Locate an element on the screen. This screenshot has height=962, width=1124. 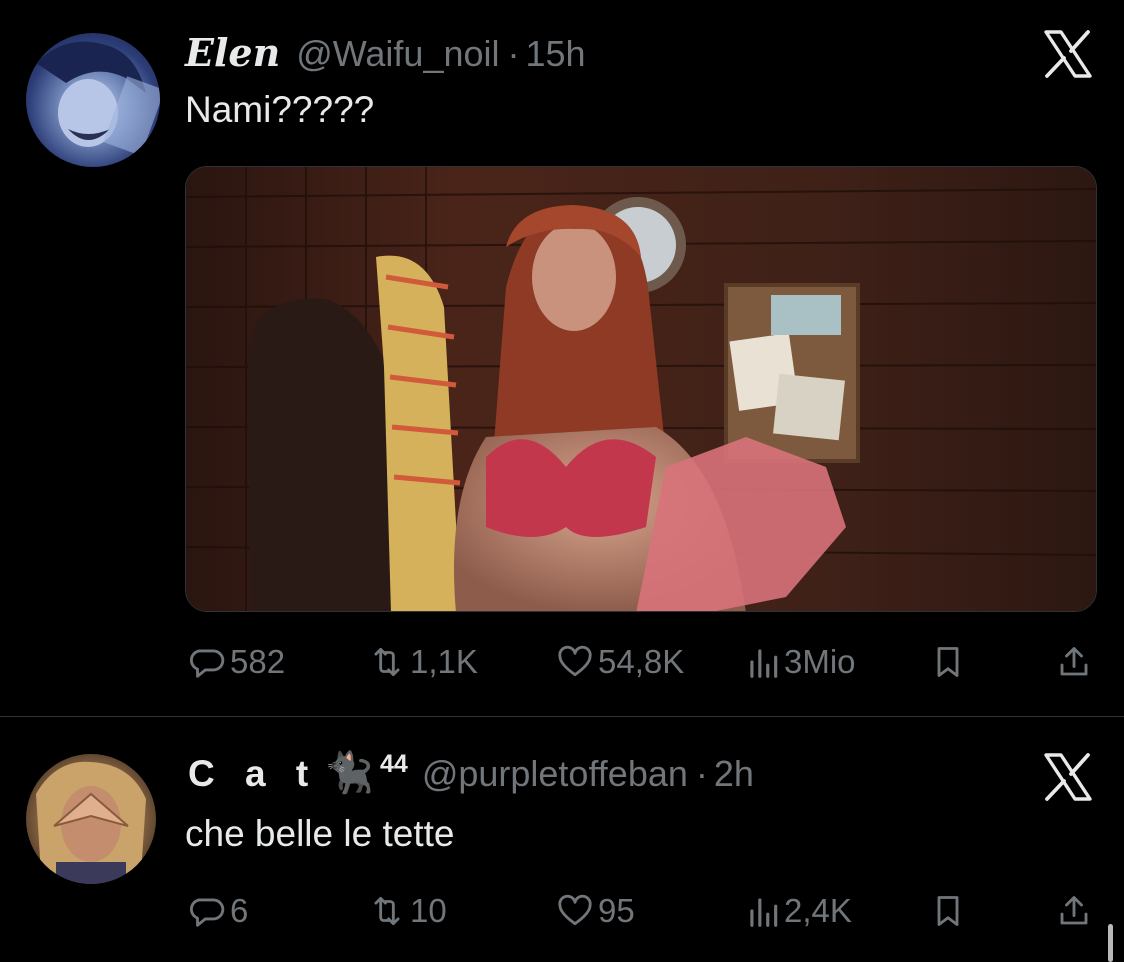
views-button: 2,4K is located at coordinates (799, 911).